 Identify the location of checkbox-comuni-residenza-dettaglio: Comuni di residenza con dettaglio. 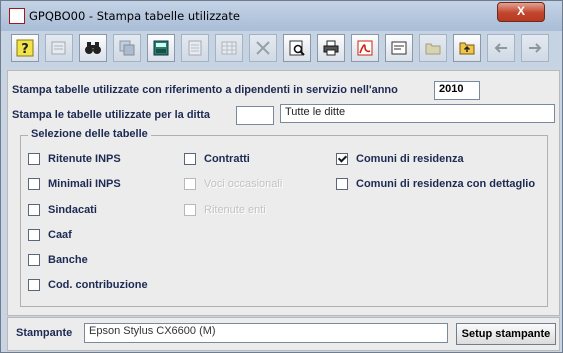
(435, 184).